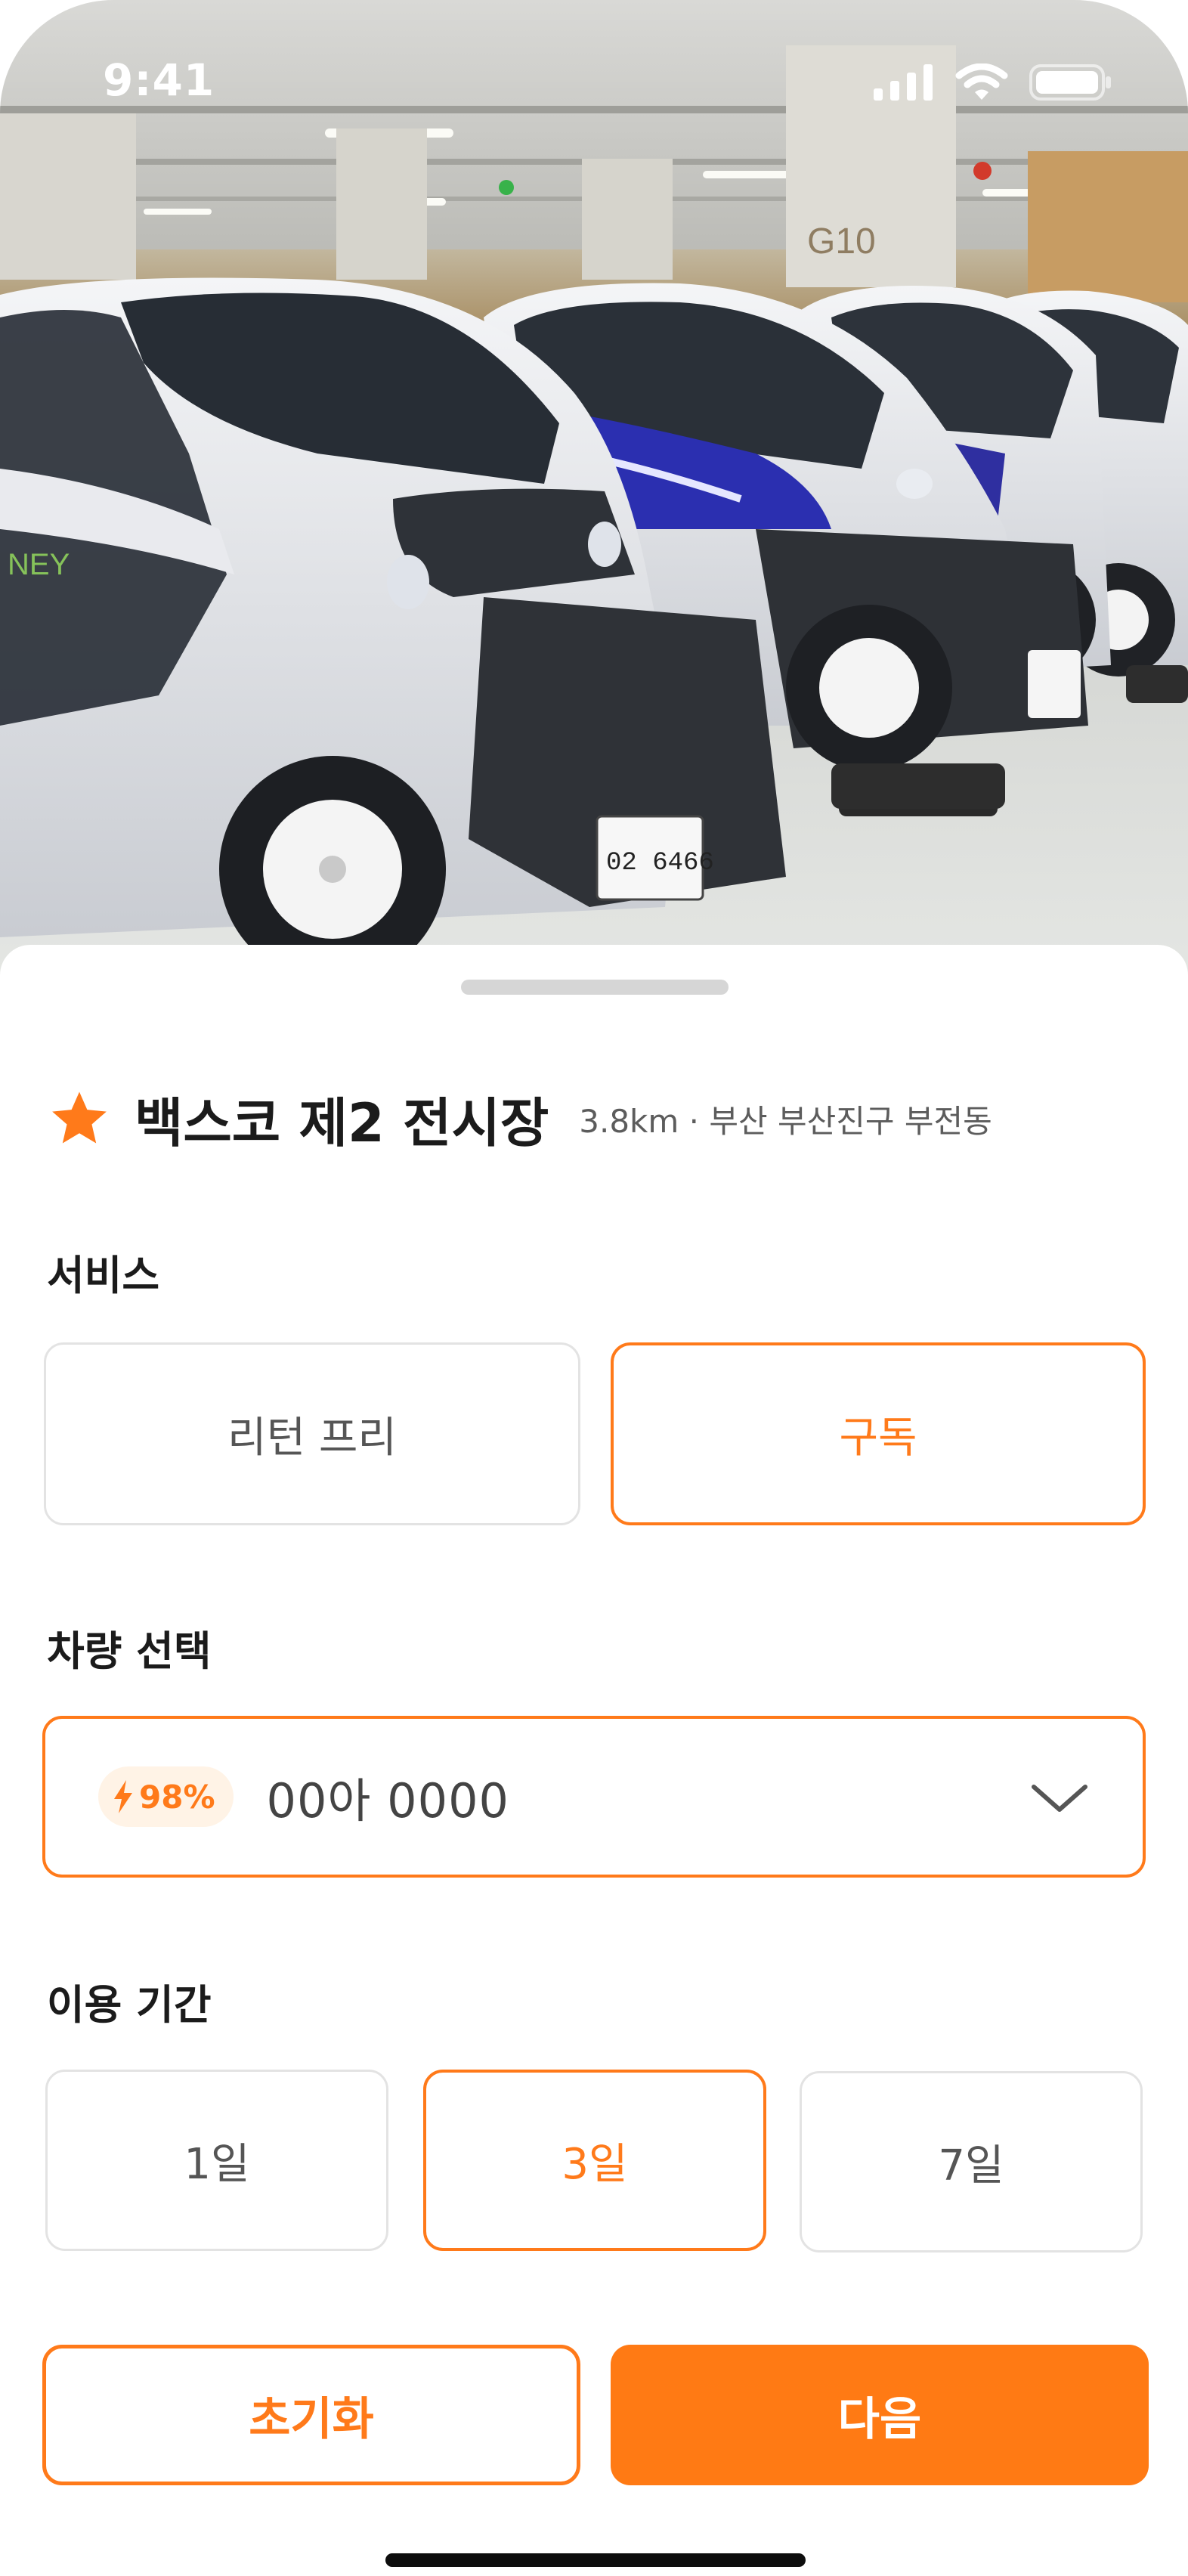  What do you see at coordinates (1060, 1799) in the screenshot?
I see `chevron-down-icon` at bounding box center [1060, 1799].